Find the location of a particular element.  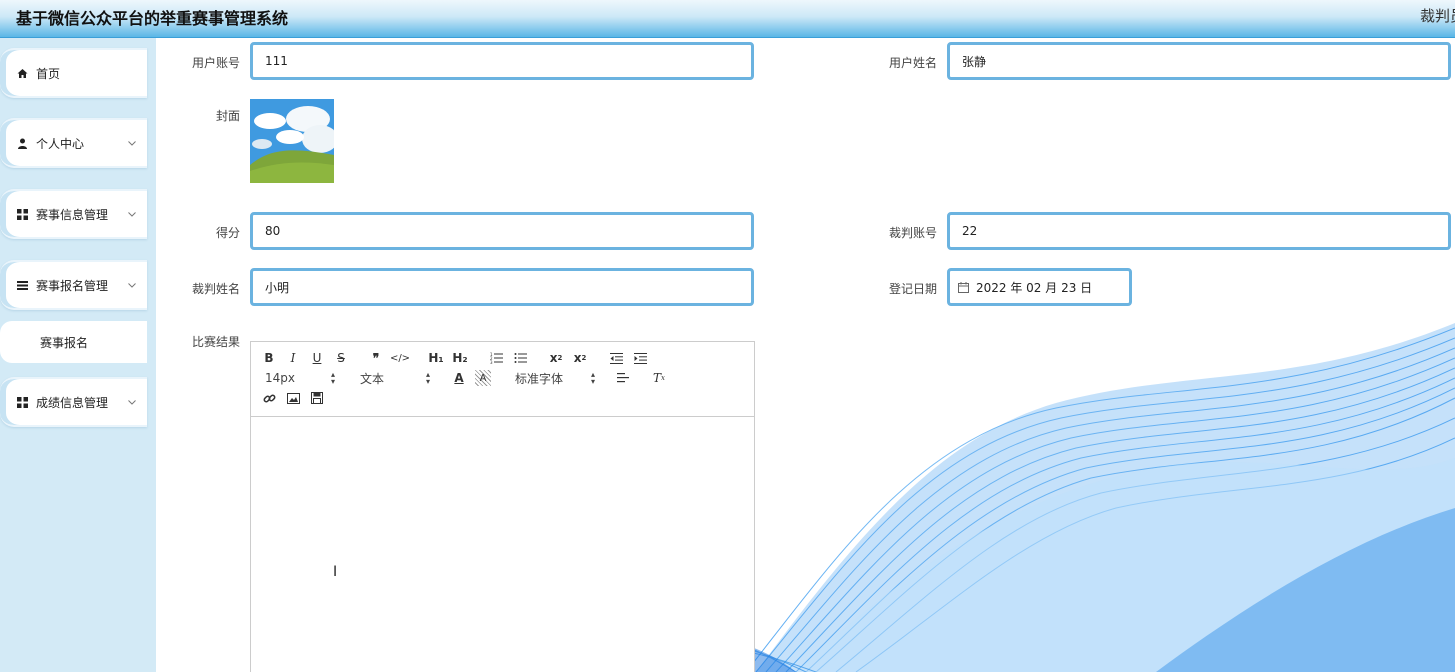

sidebar-item-label: 首页 is located at coordinates (48, 73).